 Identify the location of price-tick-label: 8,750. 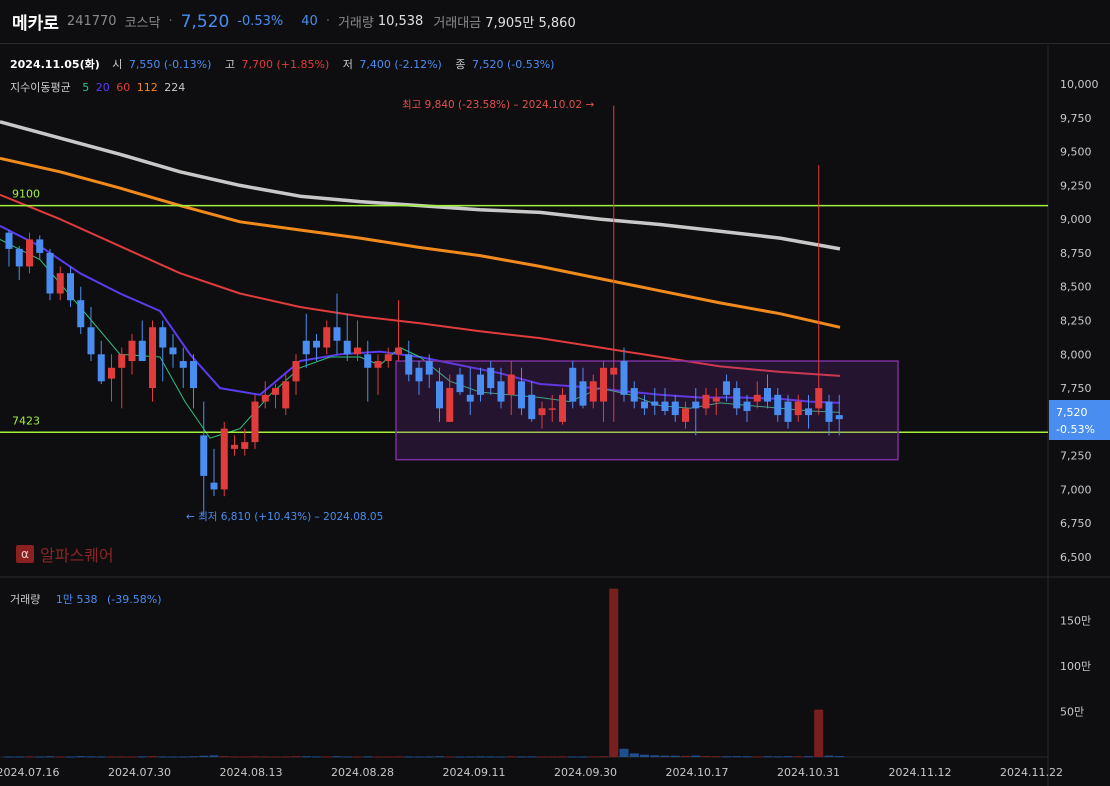
(1076, 253).